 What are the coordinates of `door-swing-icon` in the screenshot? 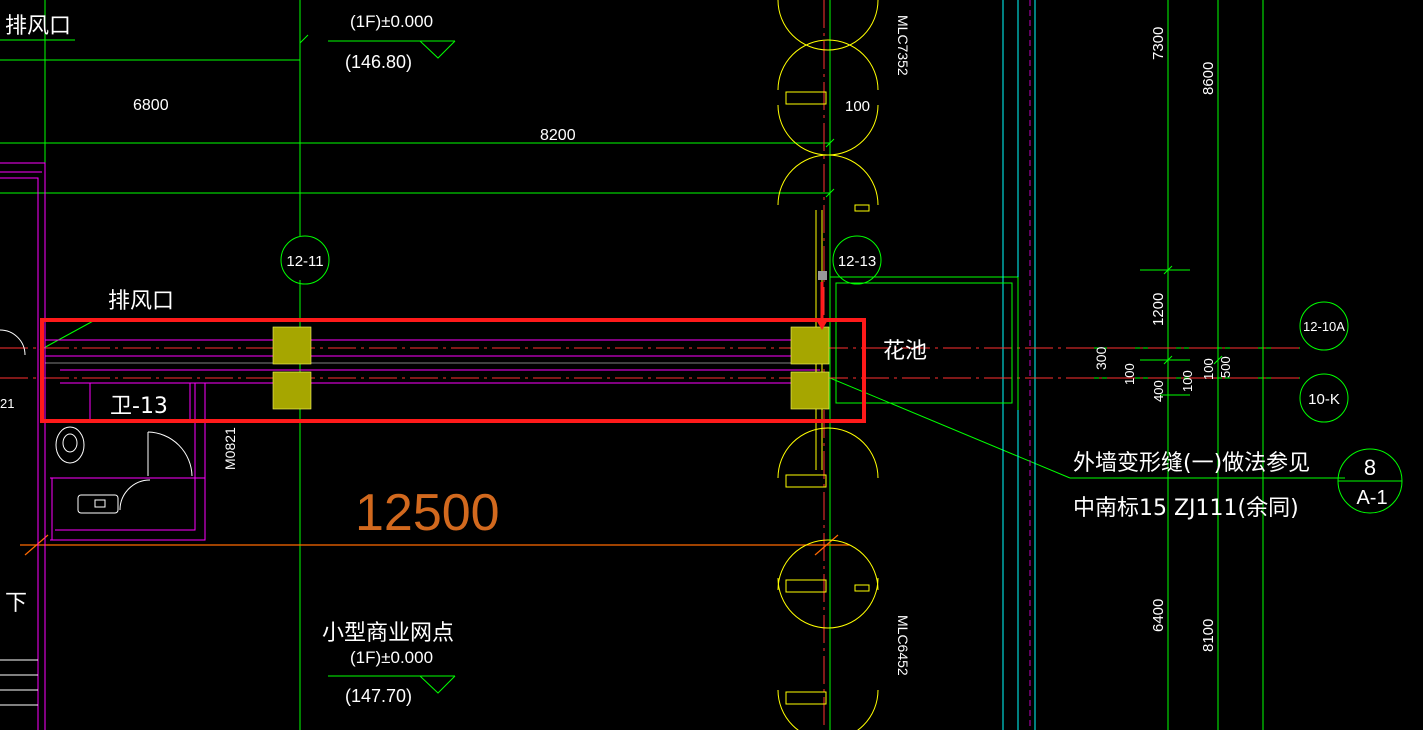 It's located at (156, 471).